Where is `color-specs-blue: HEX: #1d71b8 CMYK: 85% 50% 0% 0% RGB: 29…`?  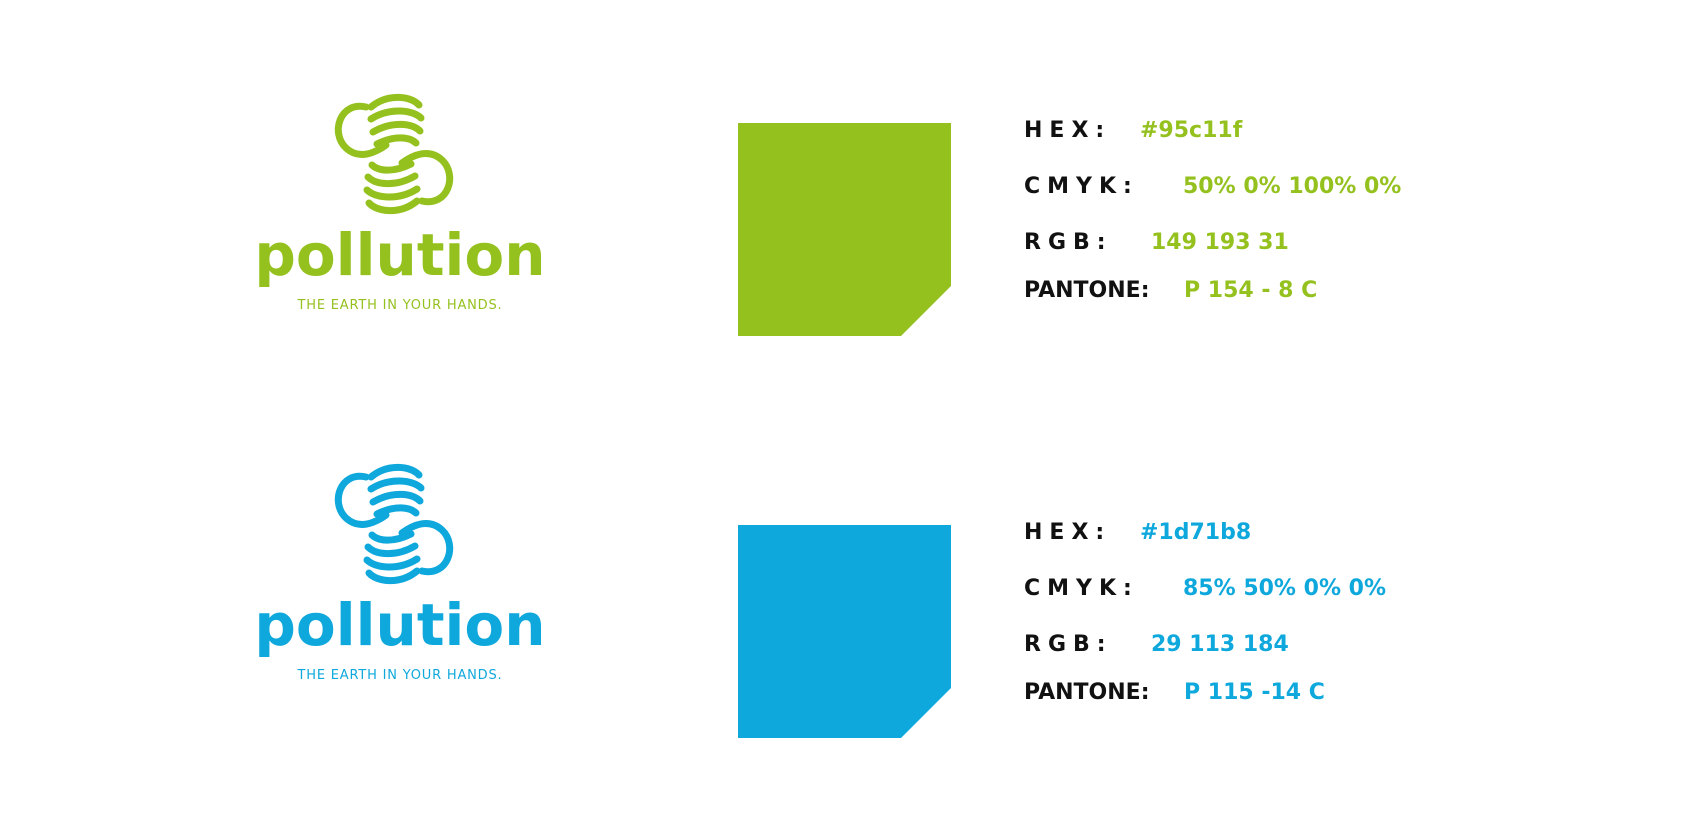
color-specs-blue: HEX: #1d71b8 CMYK: 85% 50% 0% 0% RGB: 29… is located at coordinates (1334, 627).